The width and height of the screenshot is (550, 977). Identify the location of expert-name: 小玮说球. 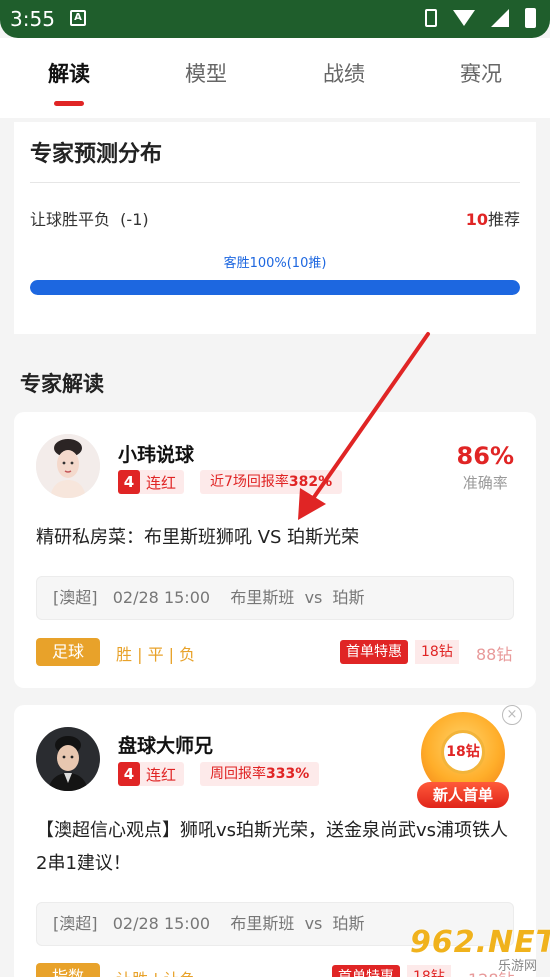
(156, 455).